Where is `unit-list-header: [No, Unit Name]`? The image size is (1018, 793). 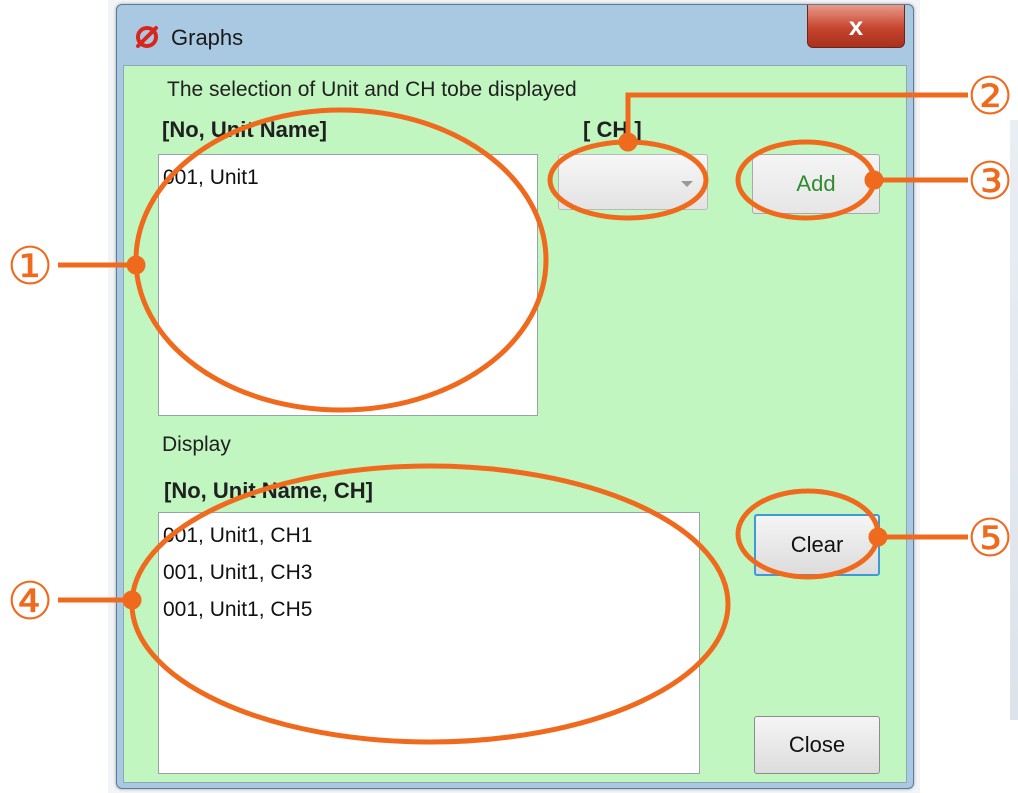
unit-list-header: [No, Unit Name] is located at coordinates (244, 129).